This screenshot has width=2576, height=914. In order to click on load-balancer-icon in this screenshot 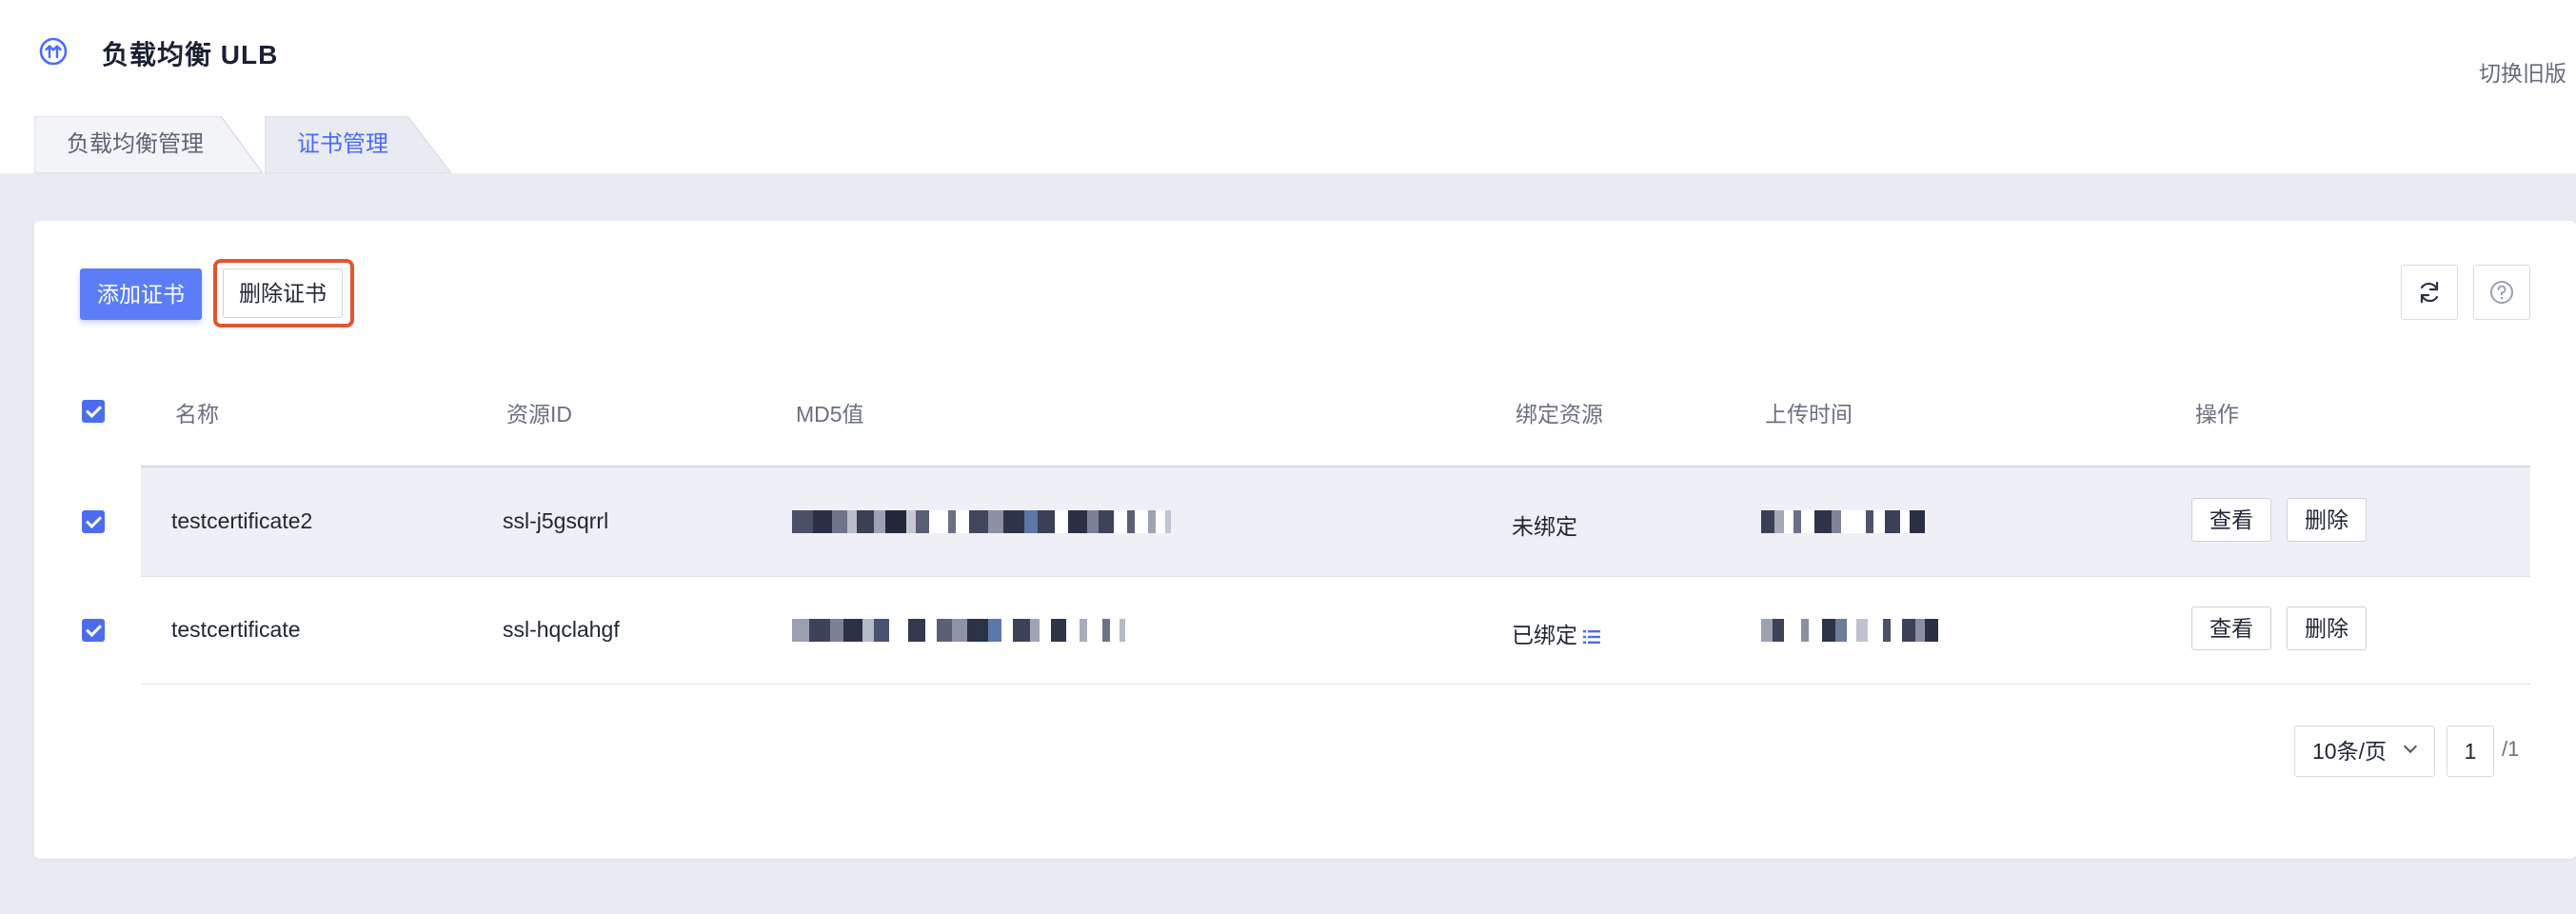, I will do `click(53, 51)`.